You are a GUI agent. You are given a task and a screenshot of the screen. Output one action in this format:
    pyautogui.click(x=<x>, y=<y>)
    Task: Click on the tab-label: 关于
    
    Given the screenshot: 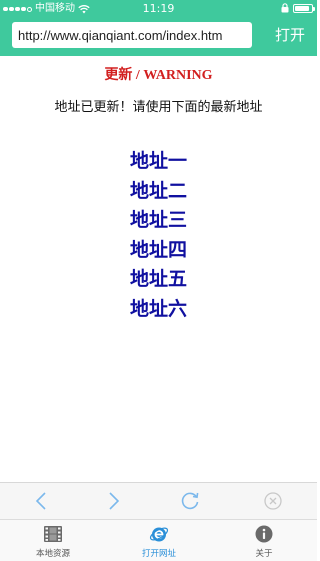 What is the action you would take?
    pyautogui.click(x=264, y=554)
    